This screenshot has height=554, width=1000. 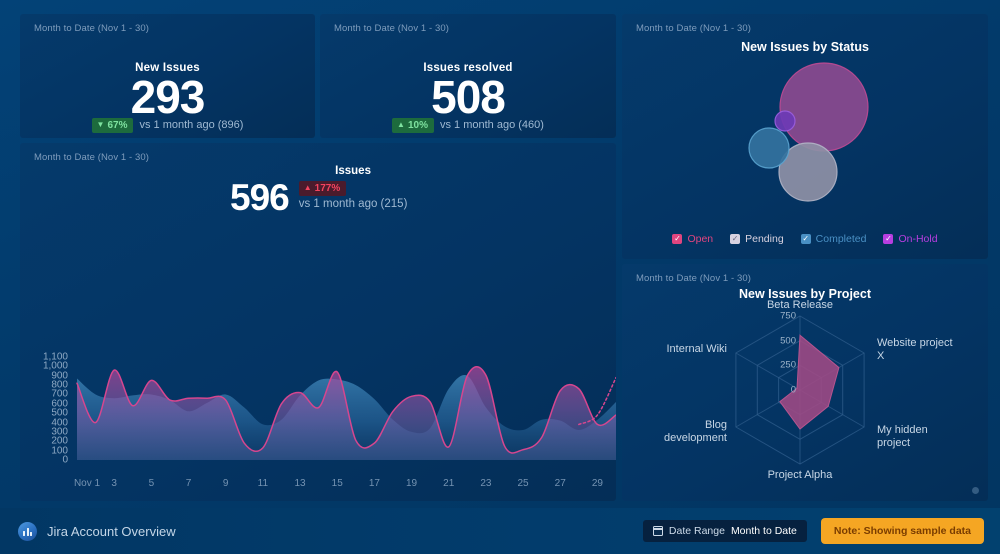 What do you see at coordinates (191, 125) in the screenshot?
I see `kpi-comparison: vs 1 month ago (896)` at bounding box center [191, 125].